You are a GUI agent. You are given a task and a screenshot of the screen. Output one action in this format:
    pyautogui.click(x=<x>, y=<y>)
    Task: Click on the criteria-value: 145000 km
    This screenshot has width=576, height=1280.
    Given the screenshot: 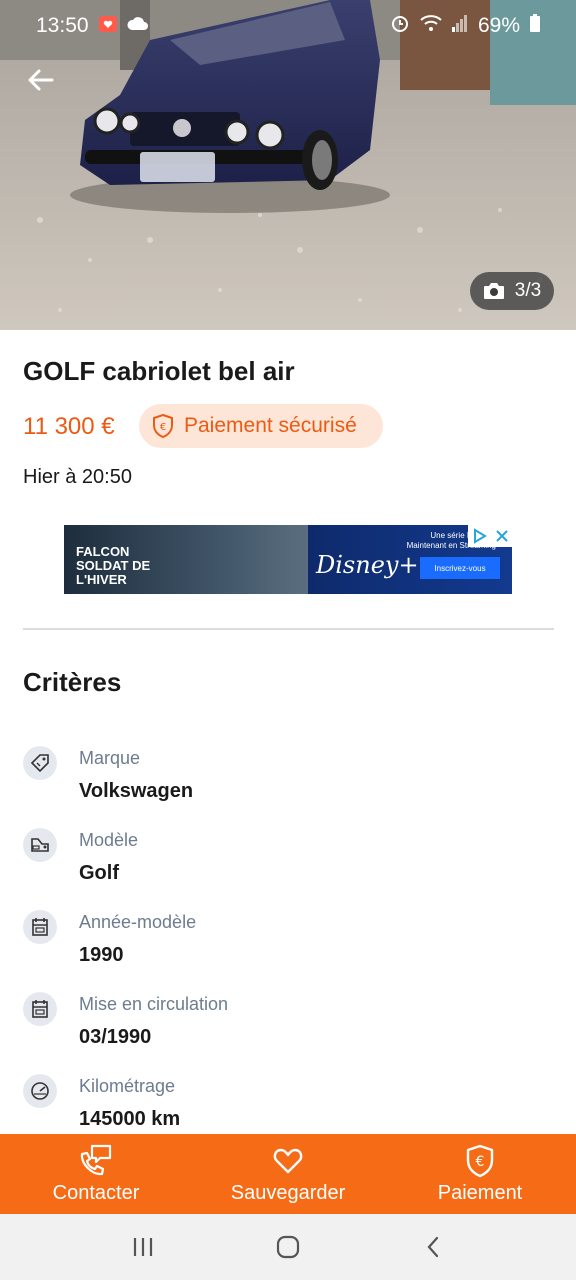 What is the action you would take?
    pyautogui.click(x=130, y=1119)
    